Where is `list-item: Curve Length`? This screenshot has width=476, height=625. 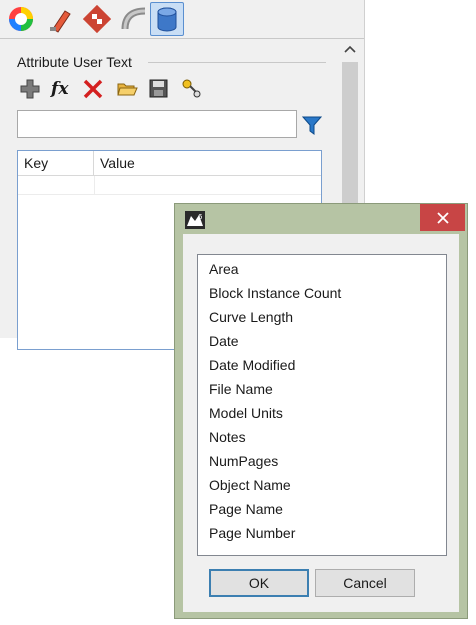 list-item: Curve Length is located at coordinates (322, 317).